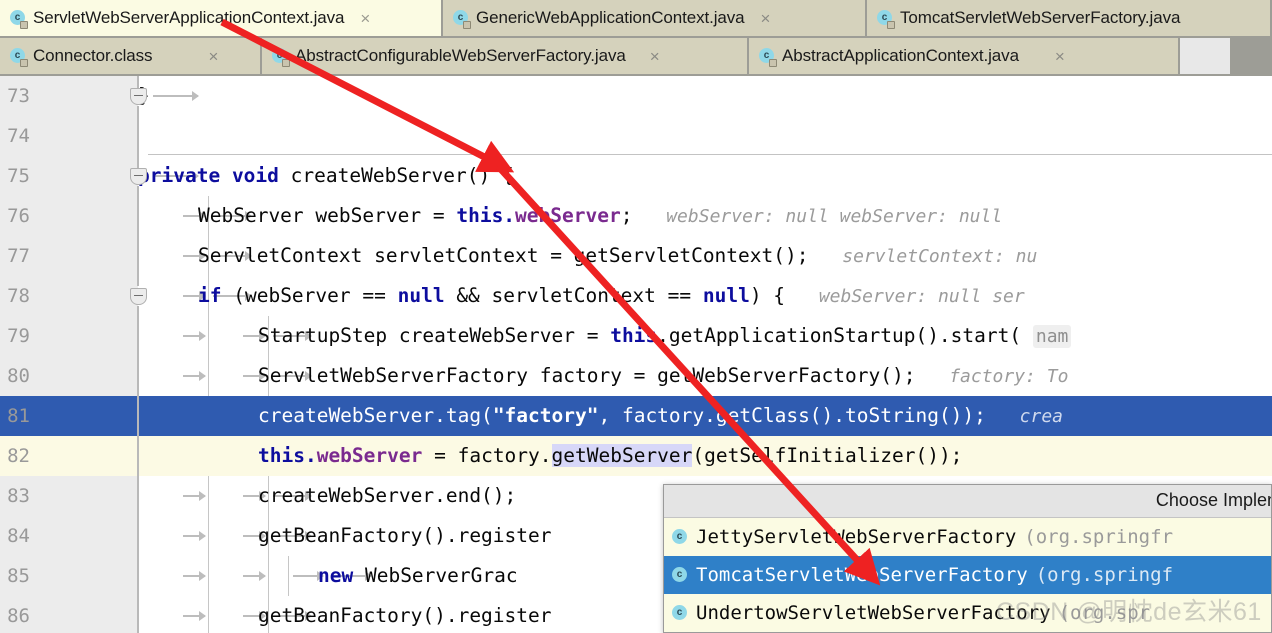 The height and width of the screenshot is (633, 1272). Describe the element at coordinates (18, 296) in the screenshot. I see `line-number: 78` at that location.